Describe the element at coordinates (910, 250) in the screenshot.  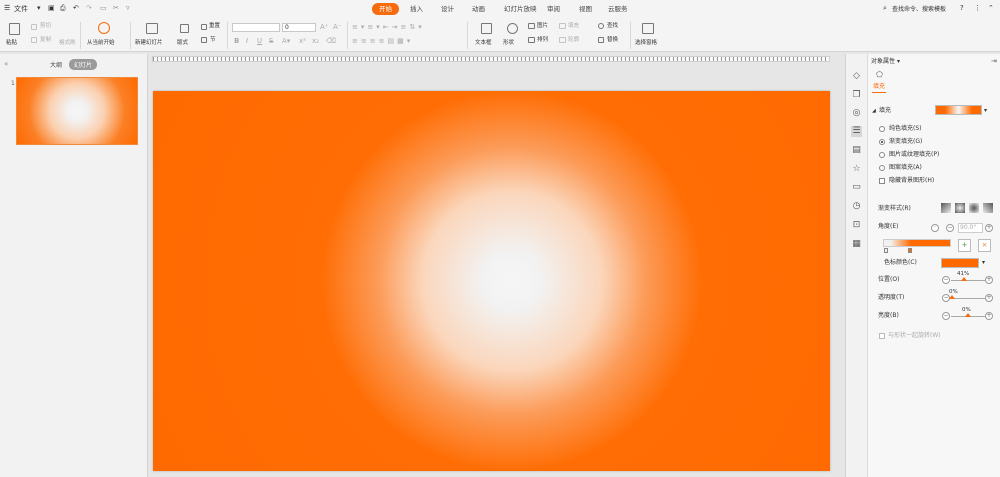
I see `gradient-stop-mid` at that location.